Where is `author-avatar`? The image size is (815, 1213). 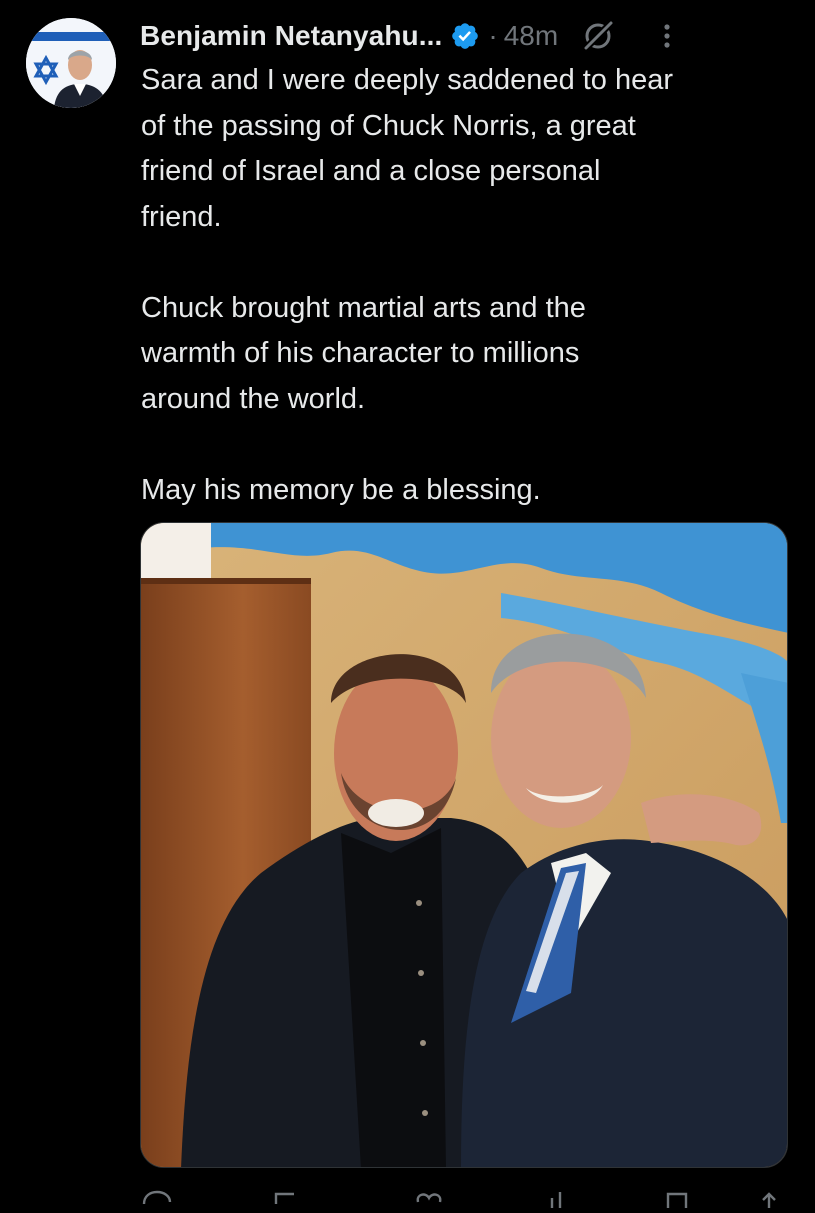 author-avatar is located at coordinates (71, 63).